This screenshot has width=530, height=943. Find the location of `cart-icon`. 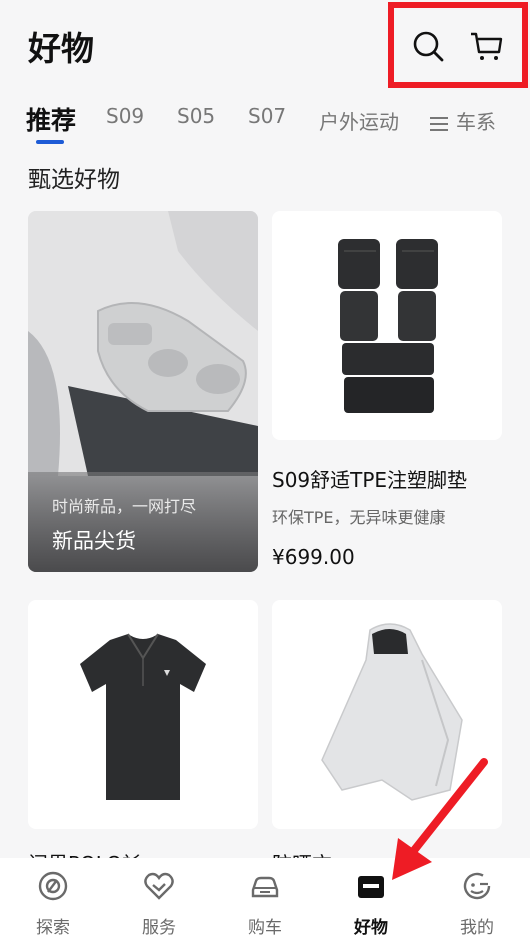

cart-icon is located at coordinates (487, 46).